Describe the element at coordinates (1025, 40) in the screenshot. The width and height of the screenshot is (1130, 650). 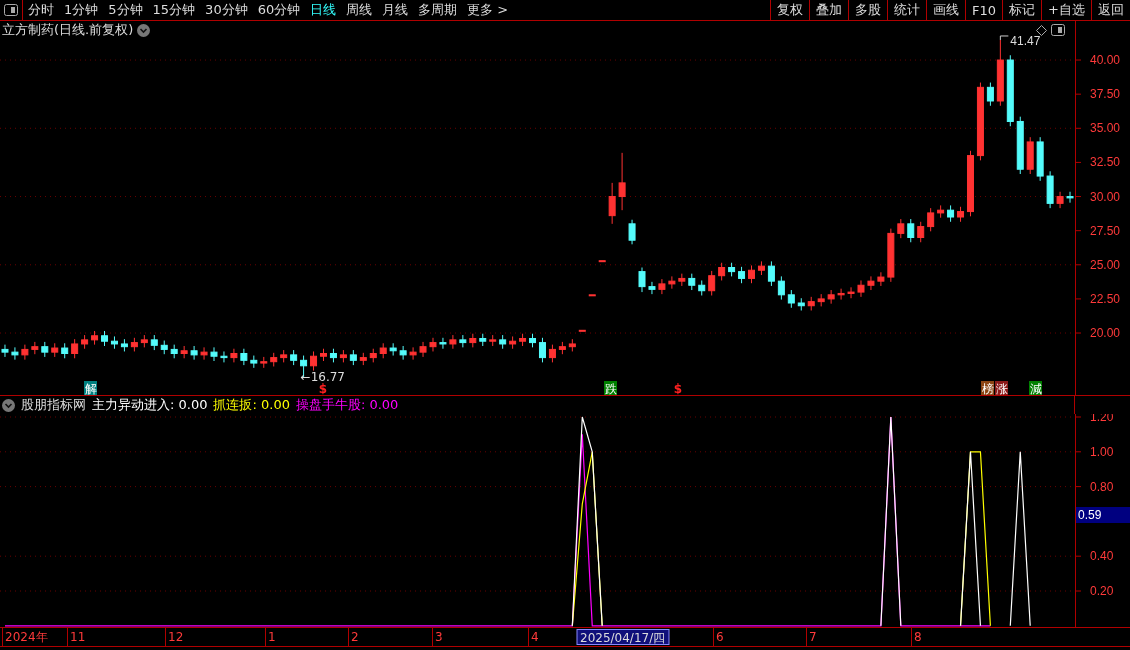
I see `price-label: 41.47` at that location.